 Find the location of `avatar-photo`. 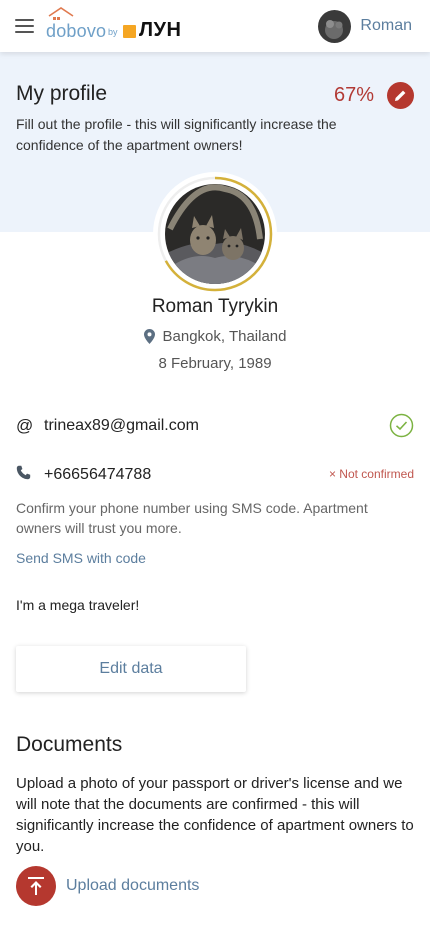

avatar-photo is located at coordinates (215, 234).